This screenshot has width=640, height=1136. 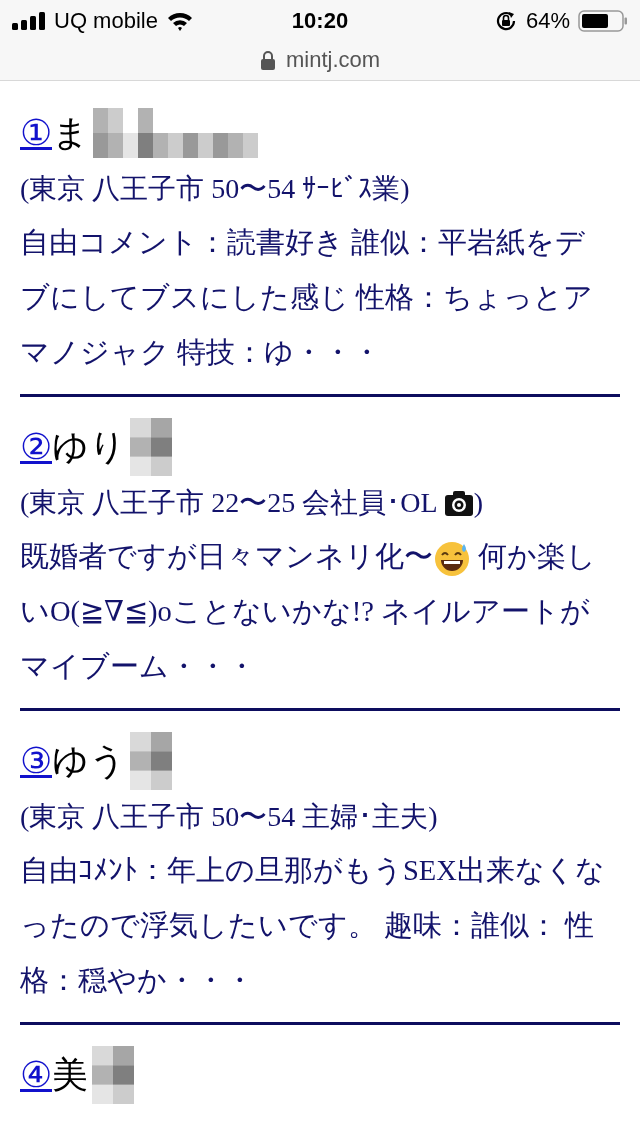 What do you see at coordinates (36, 1075) in the screenshot?
I see `entry-number-link: ④` at bounding box center [36, 1075].